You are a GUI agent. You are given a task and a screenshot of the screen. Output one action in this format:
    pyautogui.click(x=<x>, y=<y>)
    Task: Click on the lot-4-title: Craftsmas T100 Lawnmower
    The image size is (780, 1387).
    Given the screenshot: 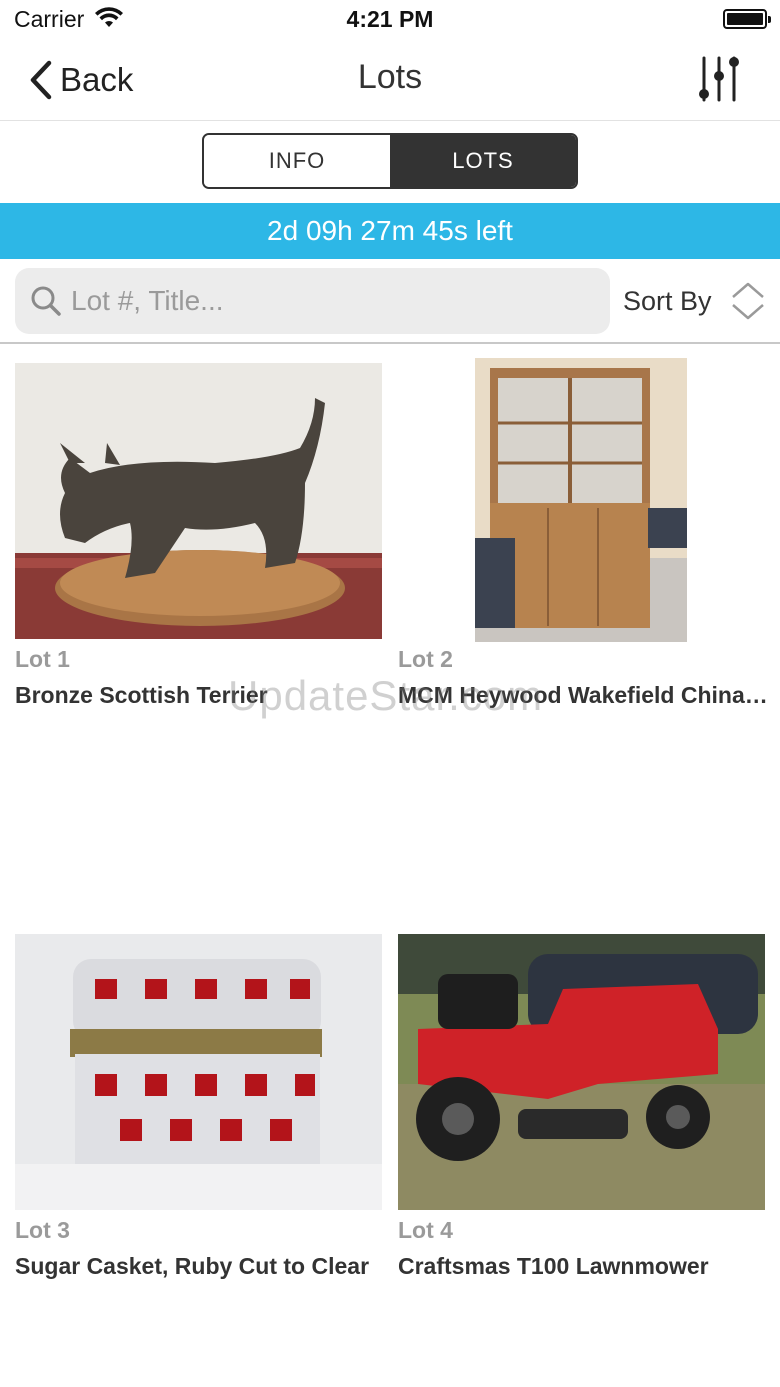 What is the action you would take?
    pyautogui.click(x=553, y=1266)
    